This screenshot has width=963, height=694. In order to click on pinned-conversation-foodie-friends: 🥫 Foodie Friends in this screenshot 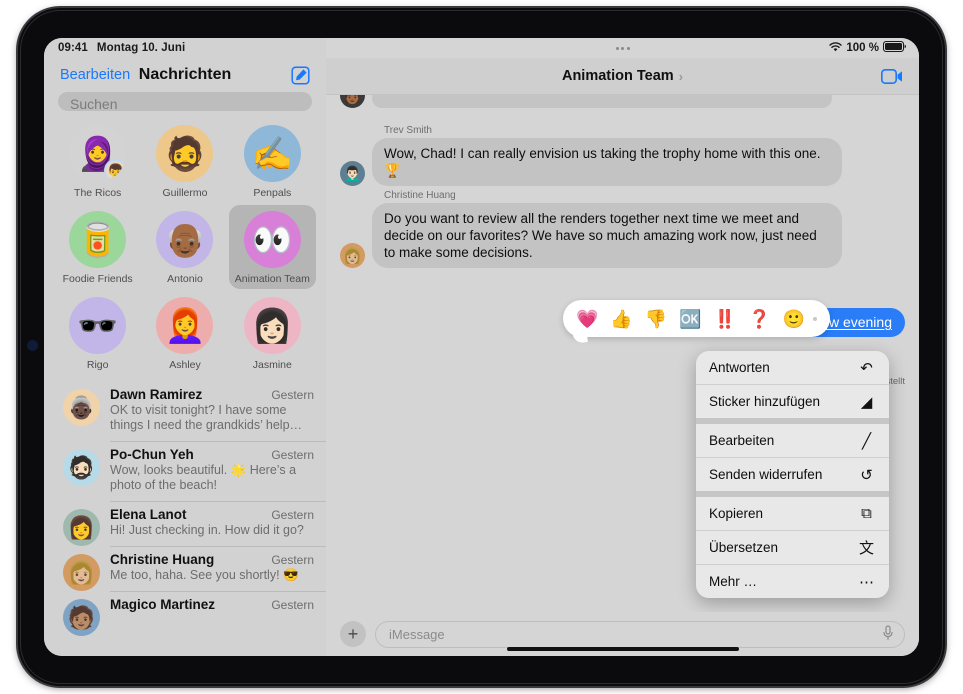, I will do `click(97, 247)`.